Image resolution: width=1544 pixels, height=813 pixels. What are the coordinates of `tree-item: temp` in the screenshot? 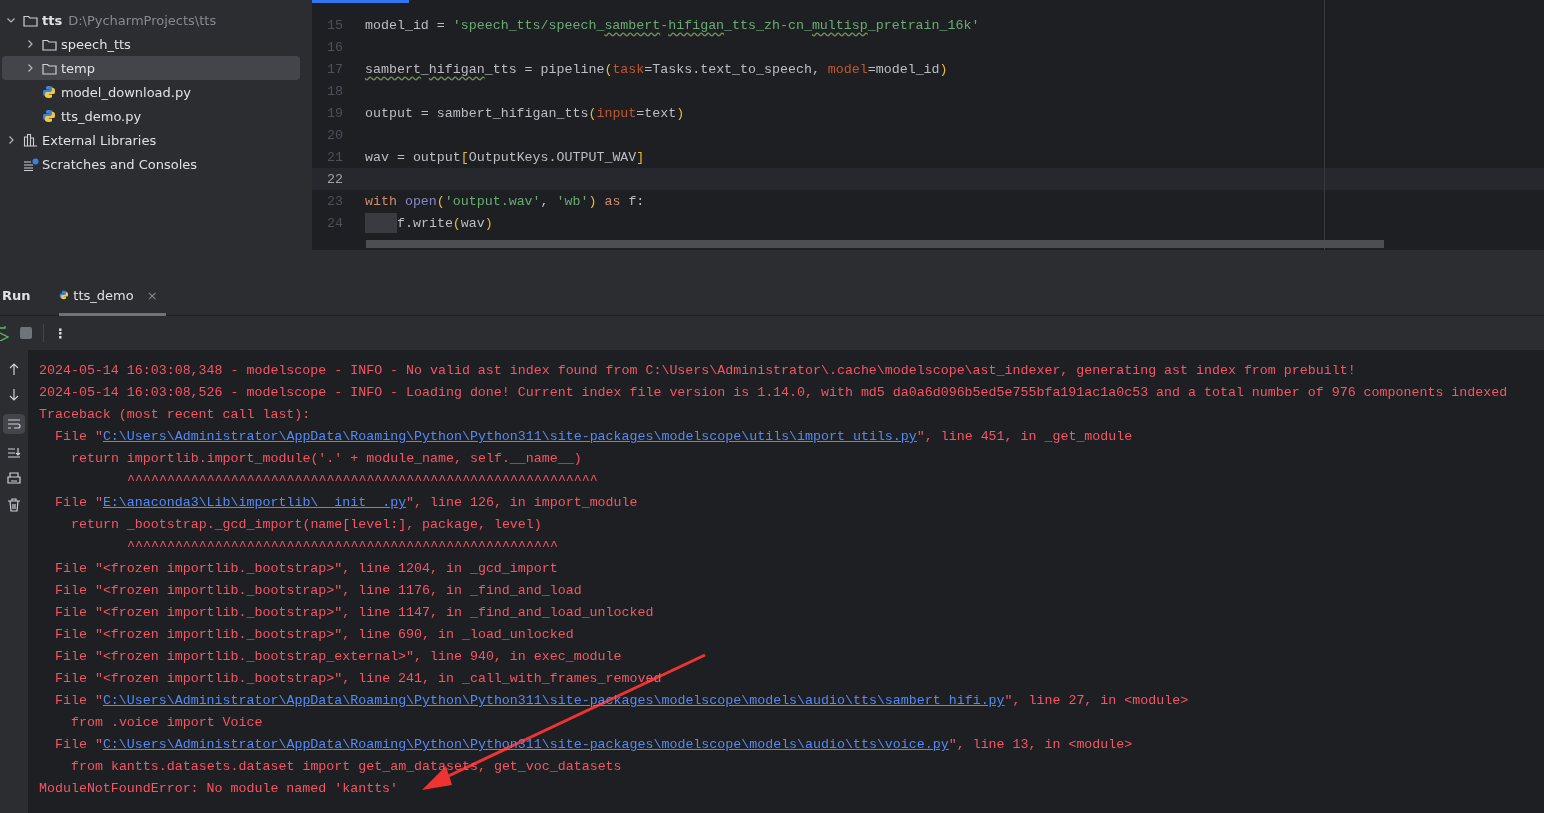 It's located at (151, 68).